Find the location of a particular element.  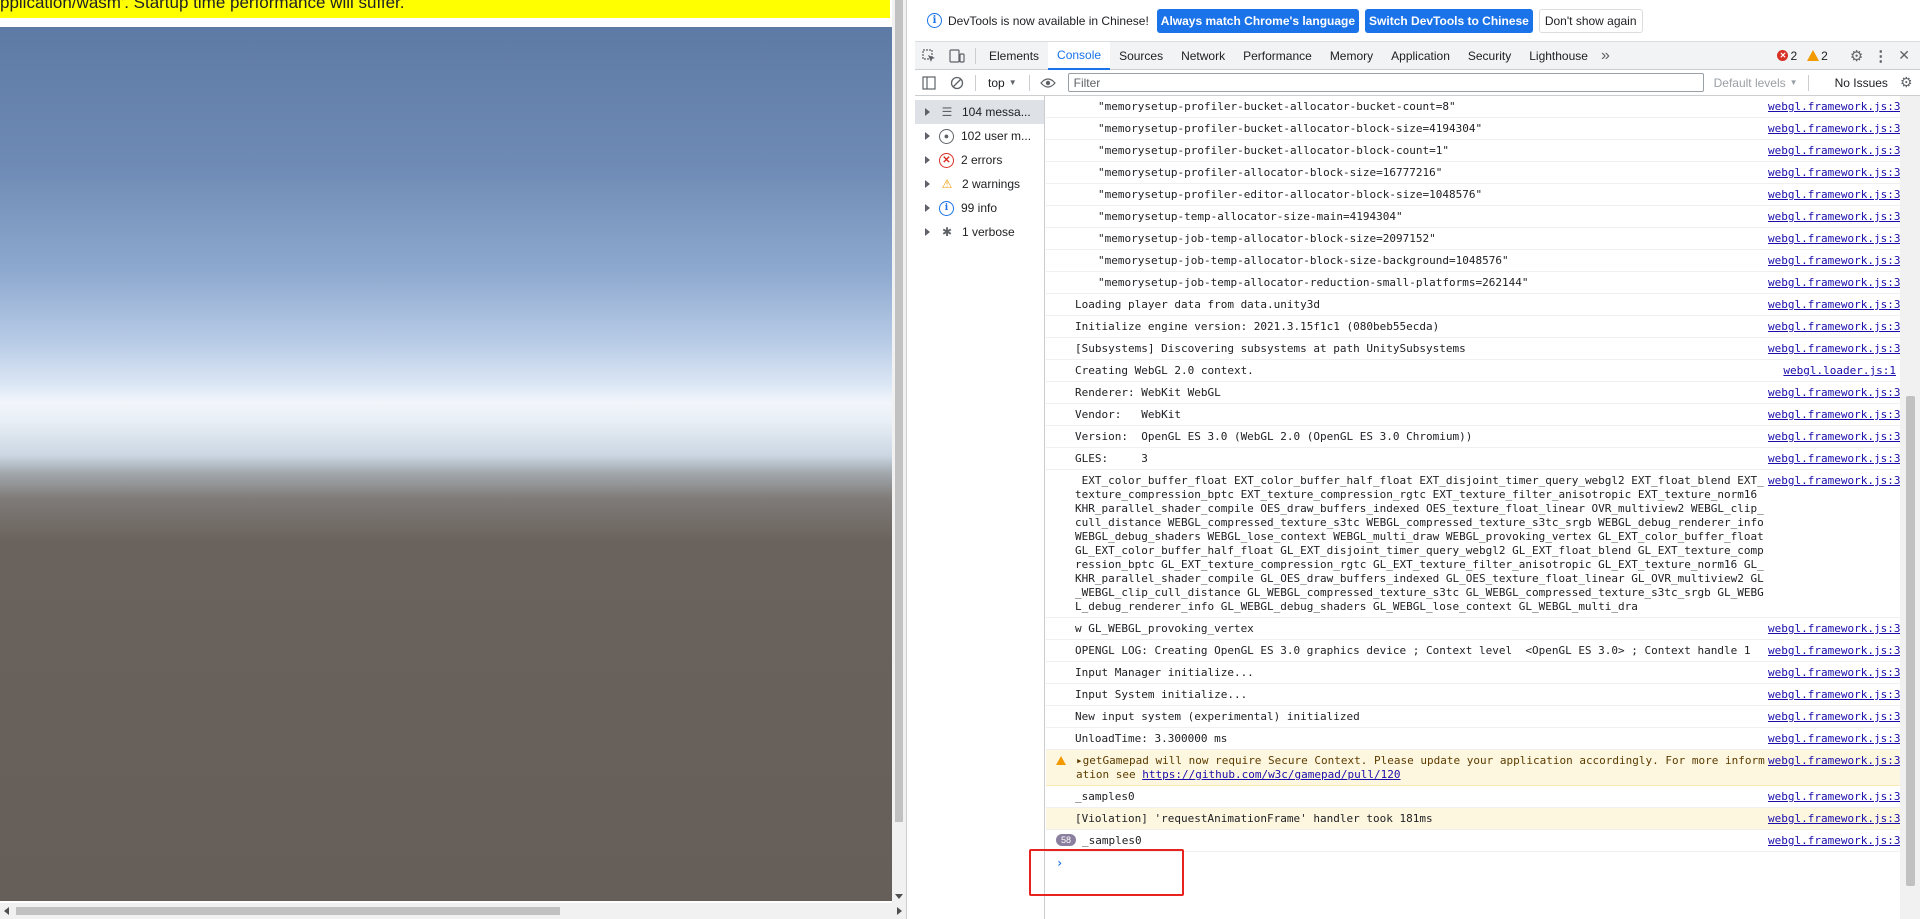

warning-link: https://github.com/w3c/gamepad/pull/120 is located at coordinates (1271, 774).